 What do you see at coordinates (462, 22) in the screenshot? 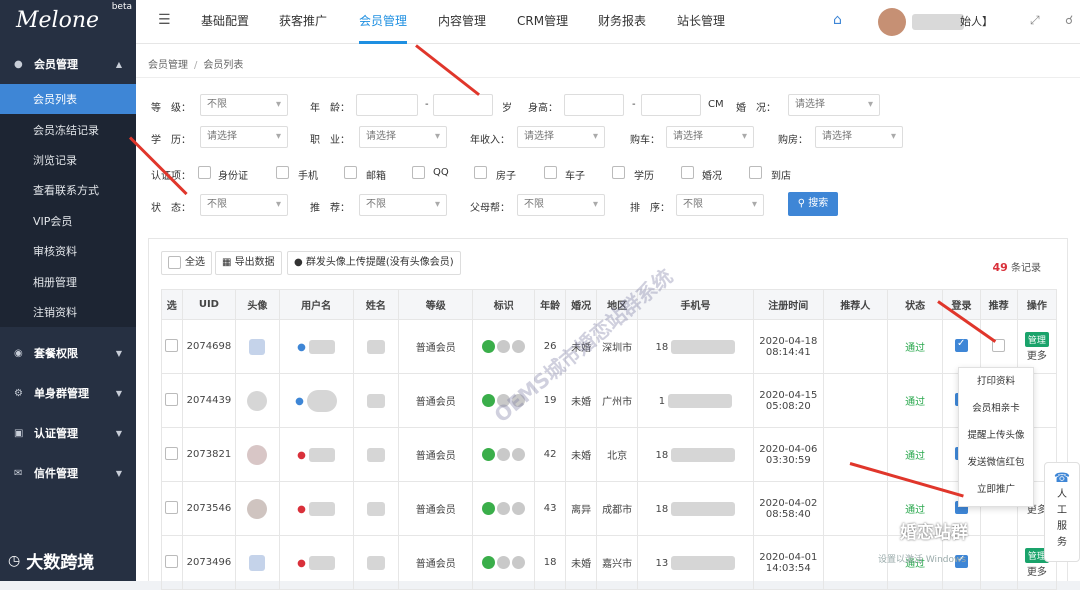
I see `tab-content: 内容管理` at bounding box center [462, 22].